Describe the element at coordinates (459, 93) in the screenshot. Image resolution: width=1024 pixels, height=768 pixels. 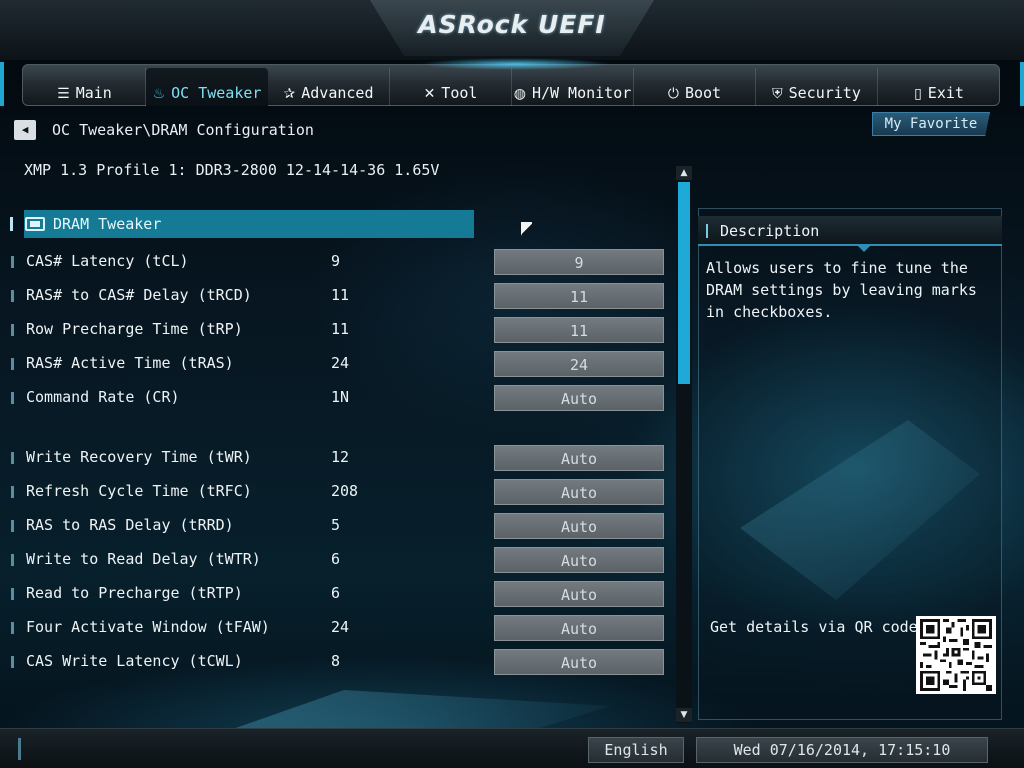
I see `tab-label: Tool` at that location.